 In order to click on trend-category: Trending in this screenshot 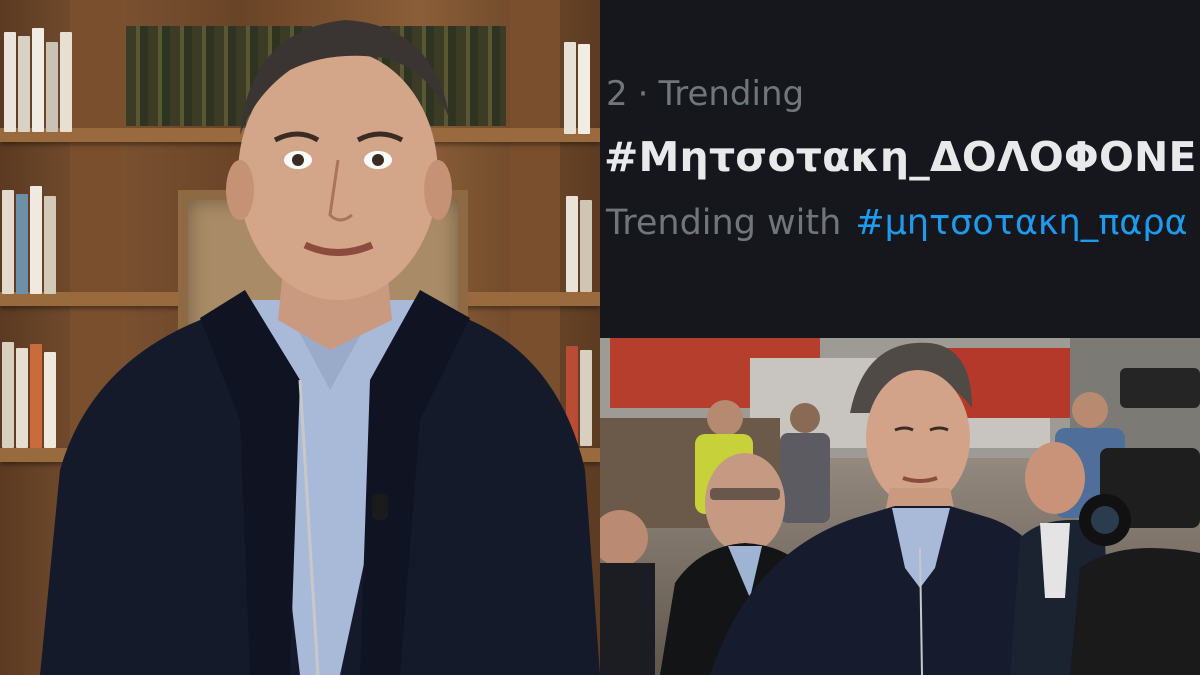, I will do `click(731, 94)`.